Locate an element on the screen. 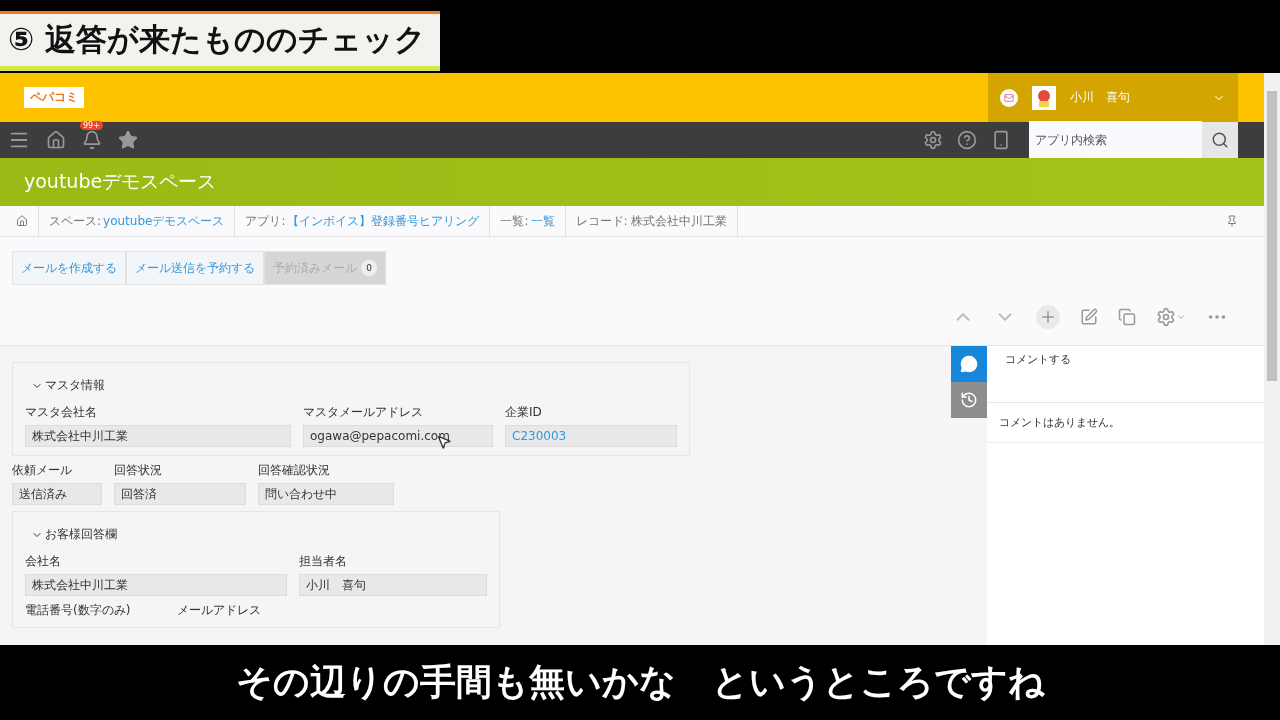  breadcrumb-link: 【インボイス】登録番号ヒアリング is located at coordinates (383, 221).